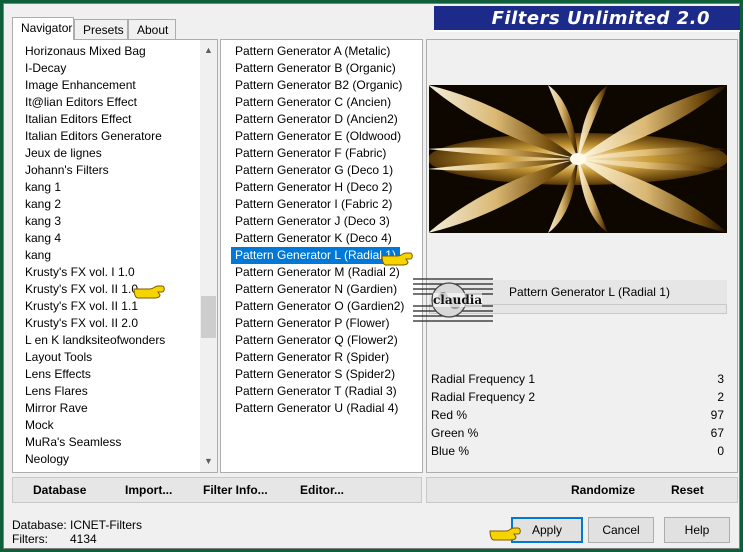  Describe the element at coordinates (111, 51) in the screenshot. I see `category-item: Horizonaus Mixed Bag` at that location.